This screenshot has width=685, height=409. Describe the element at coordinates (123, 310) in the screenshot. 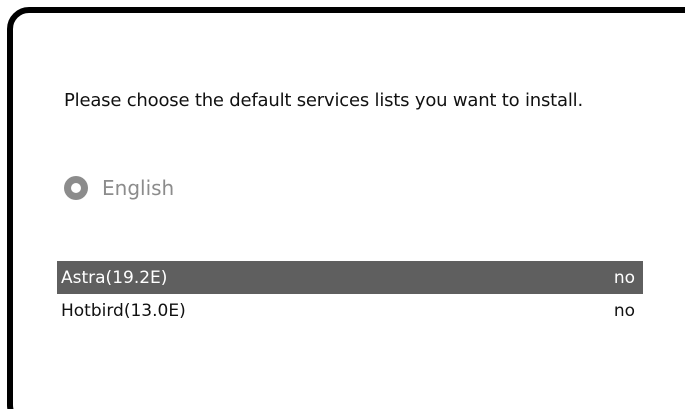

I see `service-name: Hotbird(13.0E)` at that location.